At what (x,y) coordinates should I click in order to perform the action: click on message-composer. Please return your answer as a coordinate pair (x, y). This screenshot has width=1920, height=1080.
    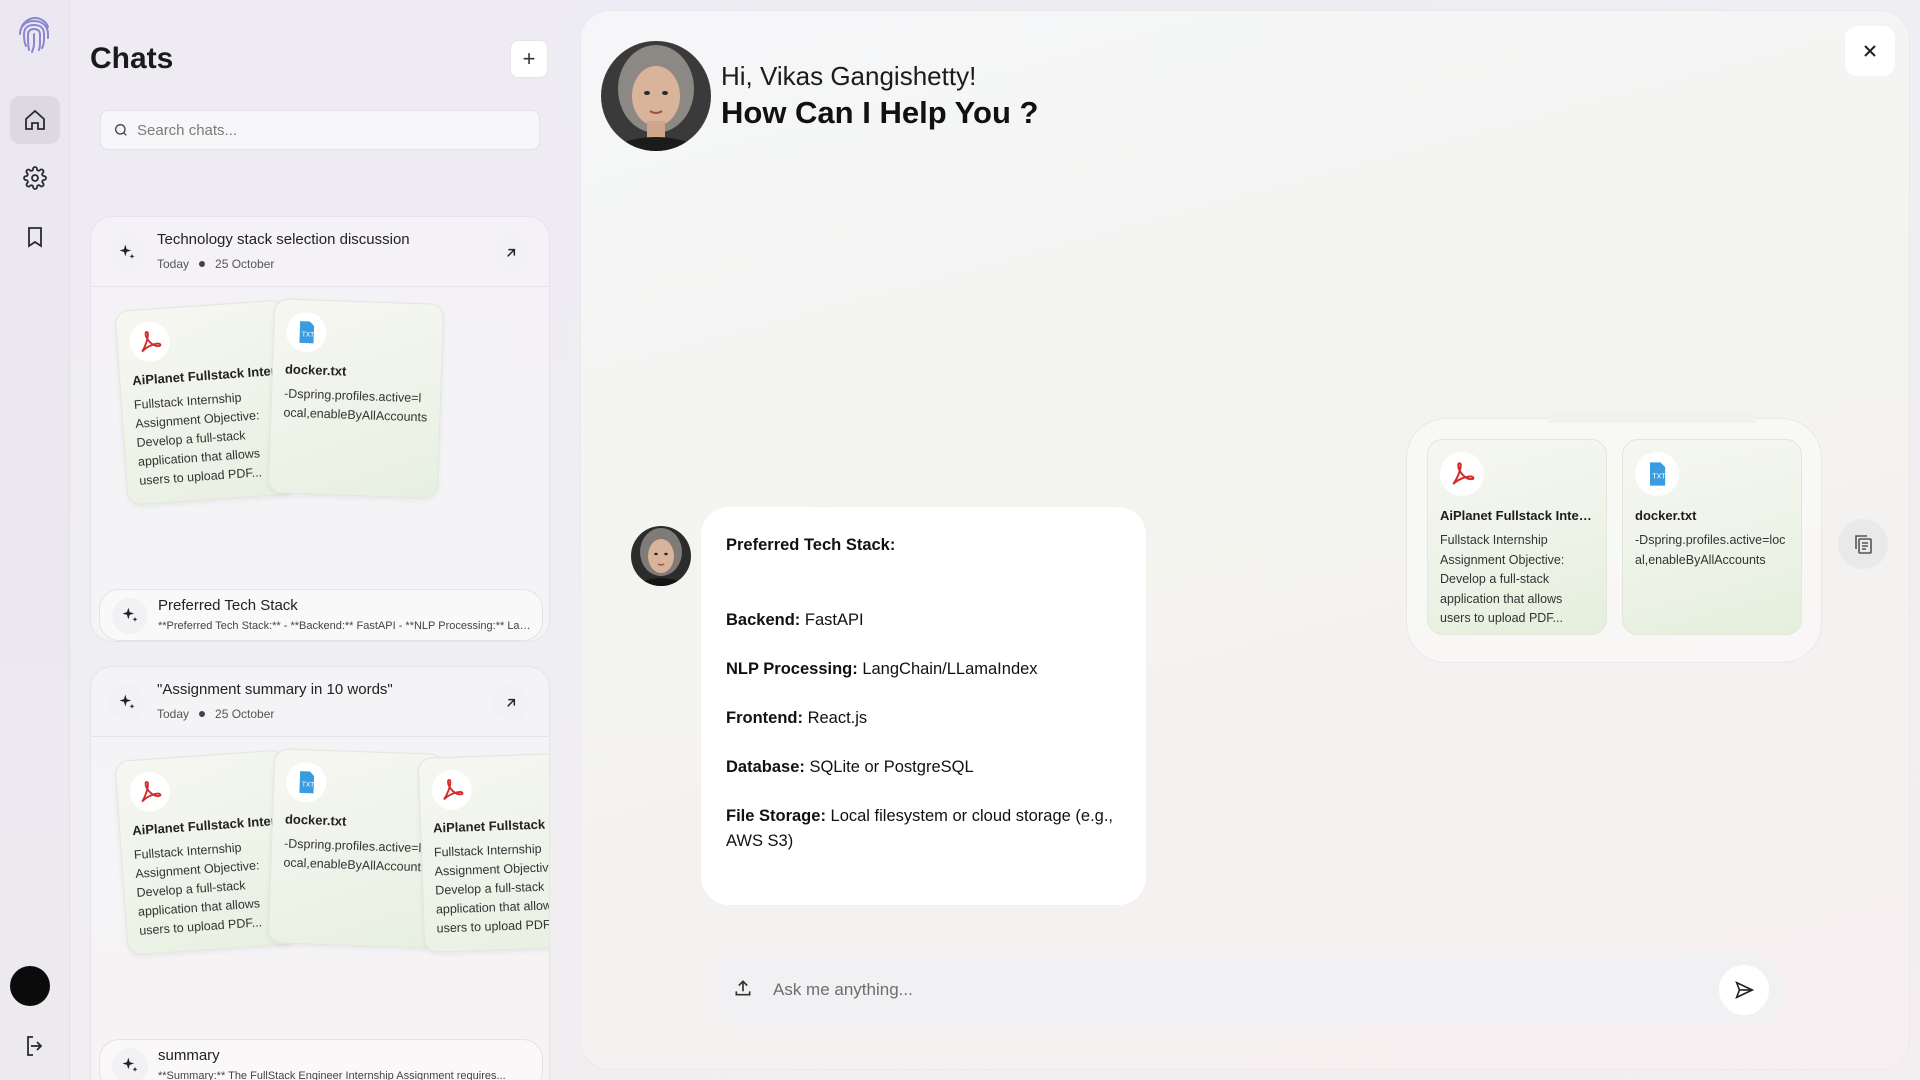
    Looking at the image, I should click on (1246, 990).